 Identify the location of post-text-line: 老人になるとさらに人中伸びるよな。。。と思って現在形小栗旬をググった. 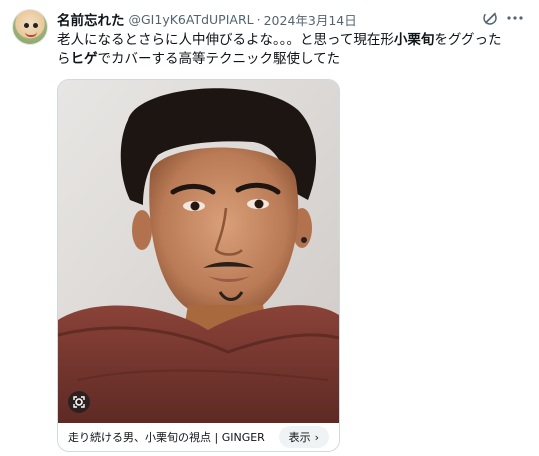
(292, 40).